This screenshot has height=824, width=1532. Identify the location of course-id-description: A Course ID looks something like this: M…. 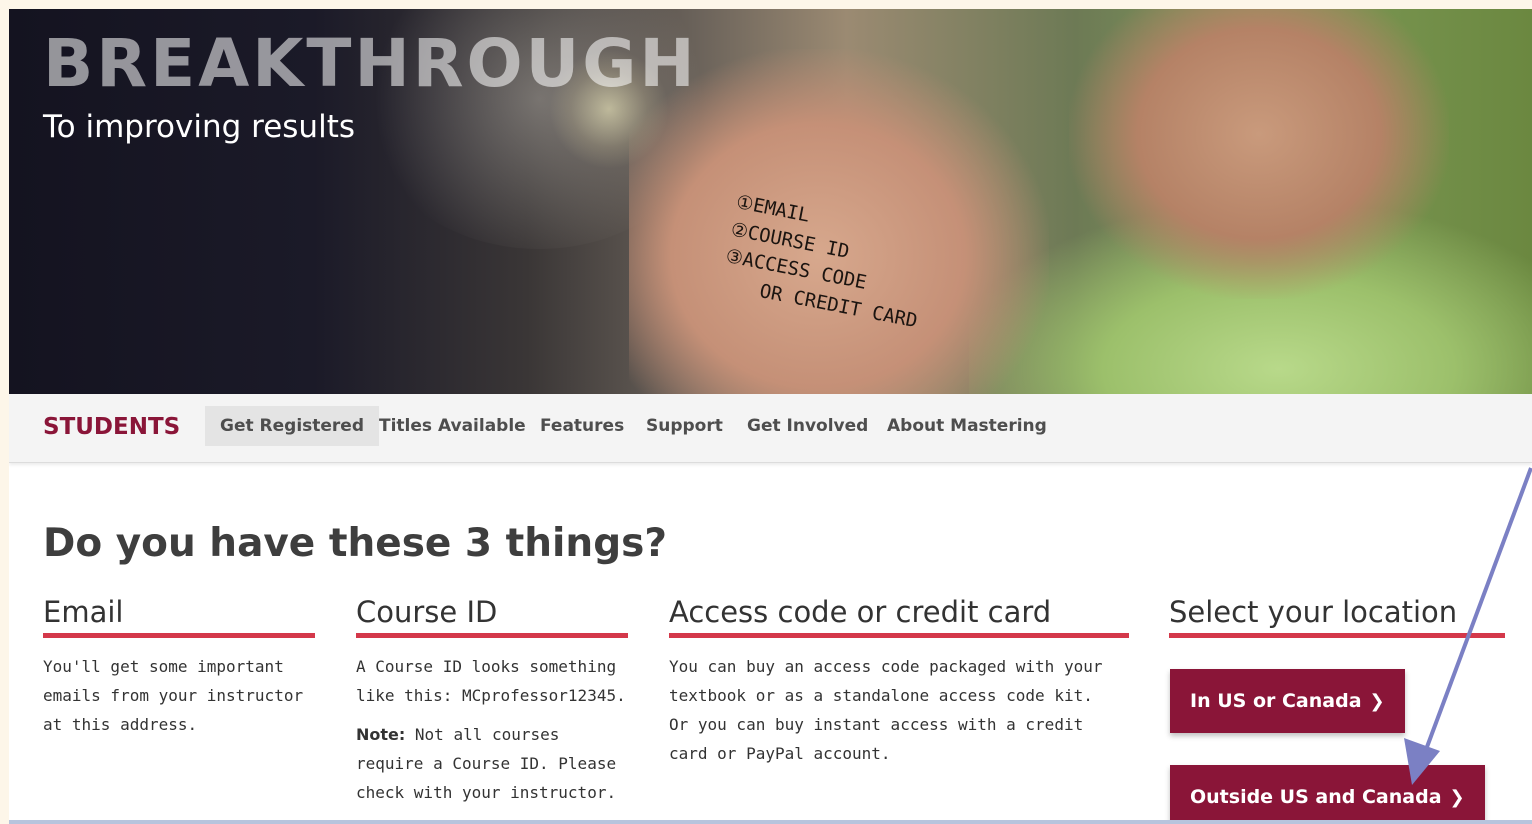
(491, 681).